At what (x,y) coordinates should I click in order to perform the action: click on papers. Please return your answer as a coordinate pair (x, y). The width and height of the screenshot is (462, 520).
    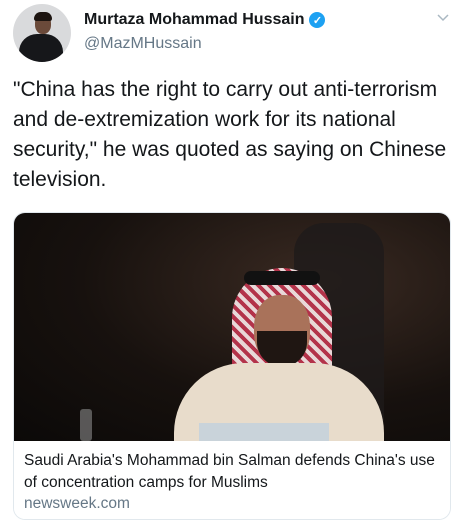
    Looking at the image, I should click on (264, 432).